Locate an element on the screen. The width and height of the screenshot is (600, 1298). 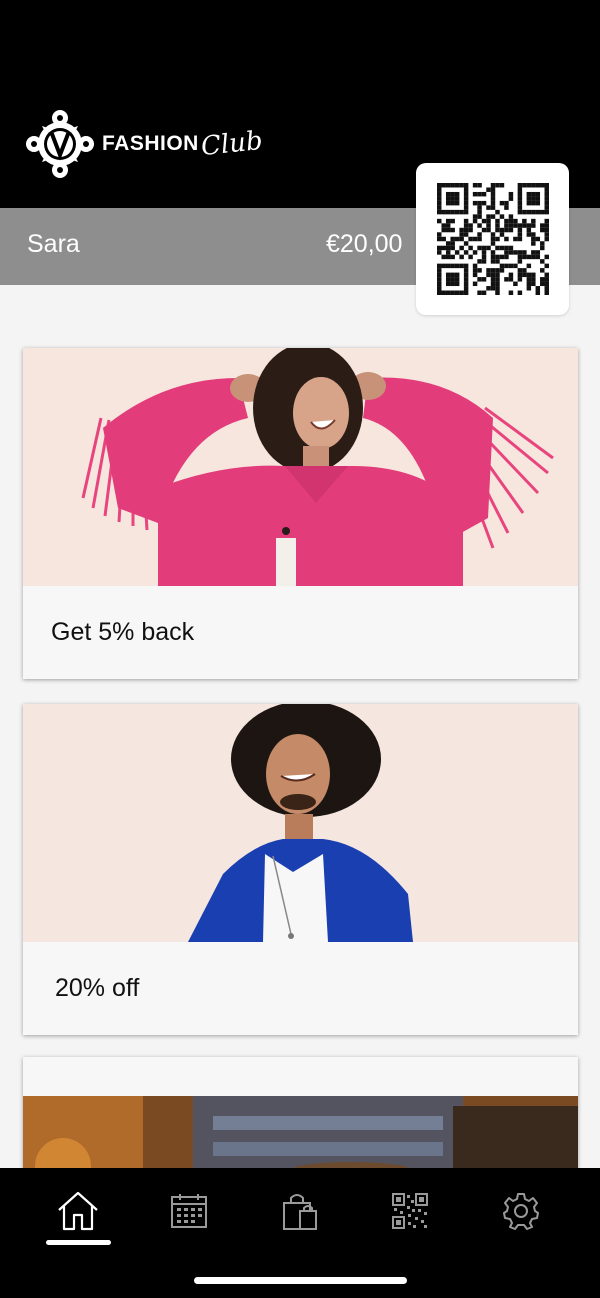
user-name: Sara is located at coordinates (53, 244).